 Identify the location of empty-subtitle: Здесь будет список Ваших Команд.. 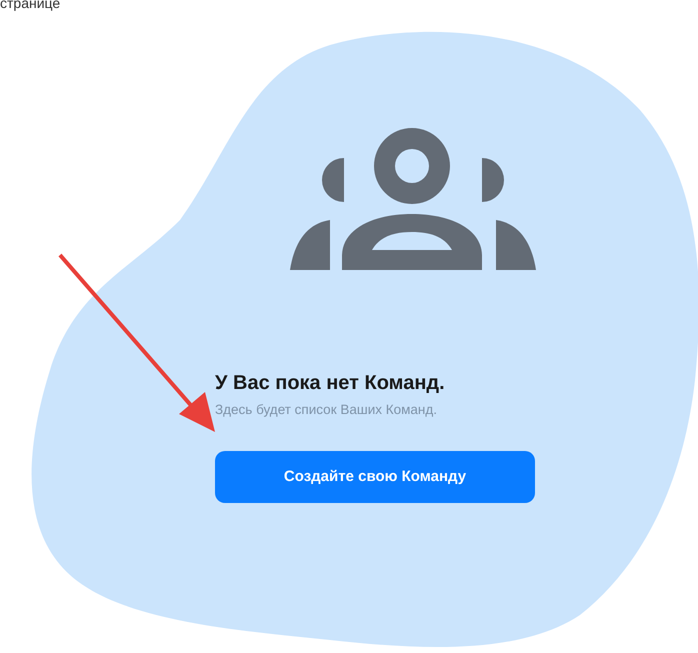
(326, 410).